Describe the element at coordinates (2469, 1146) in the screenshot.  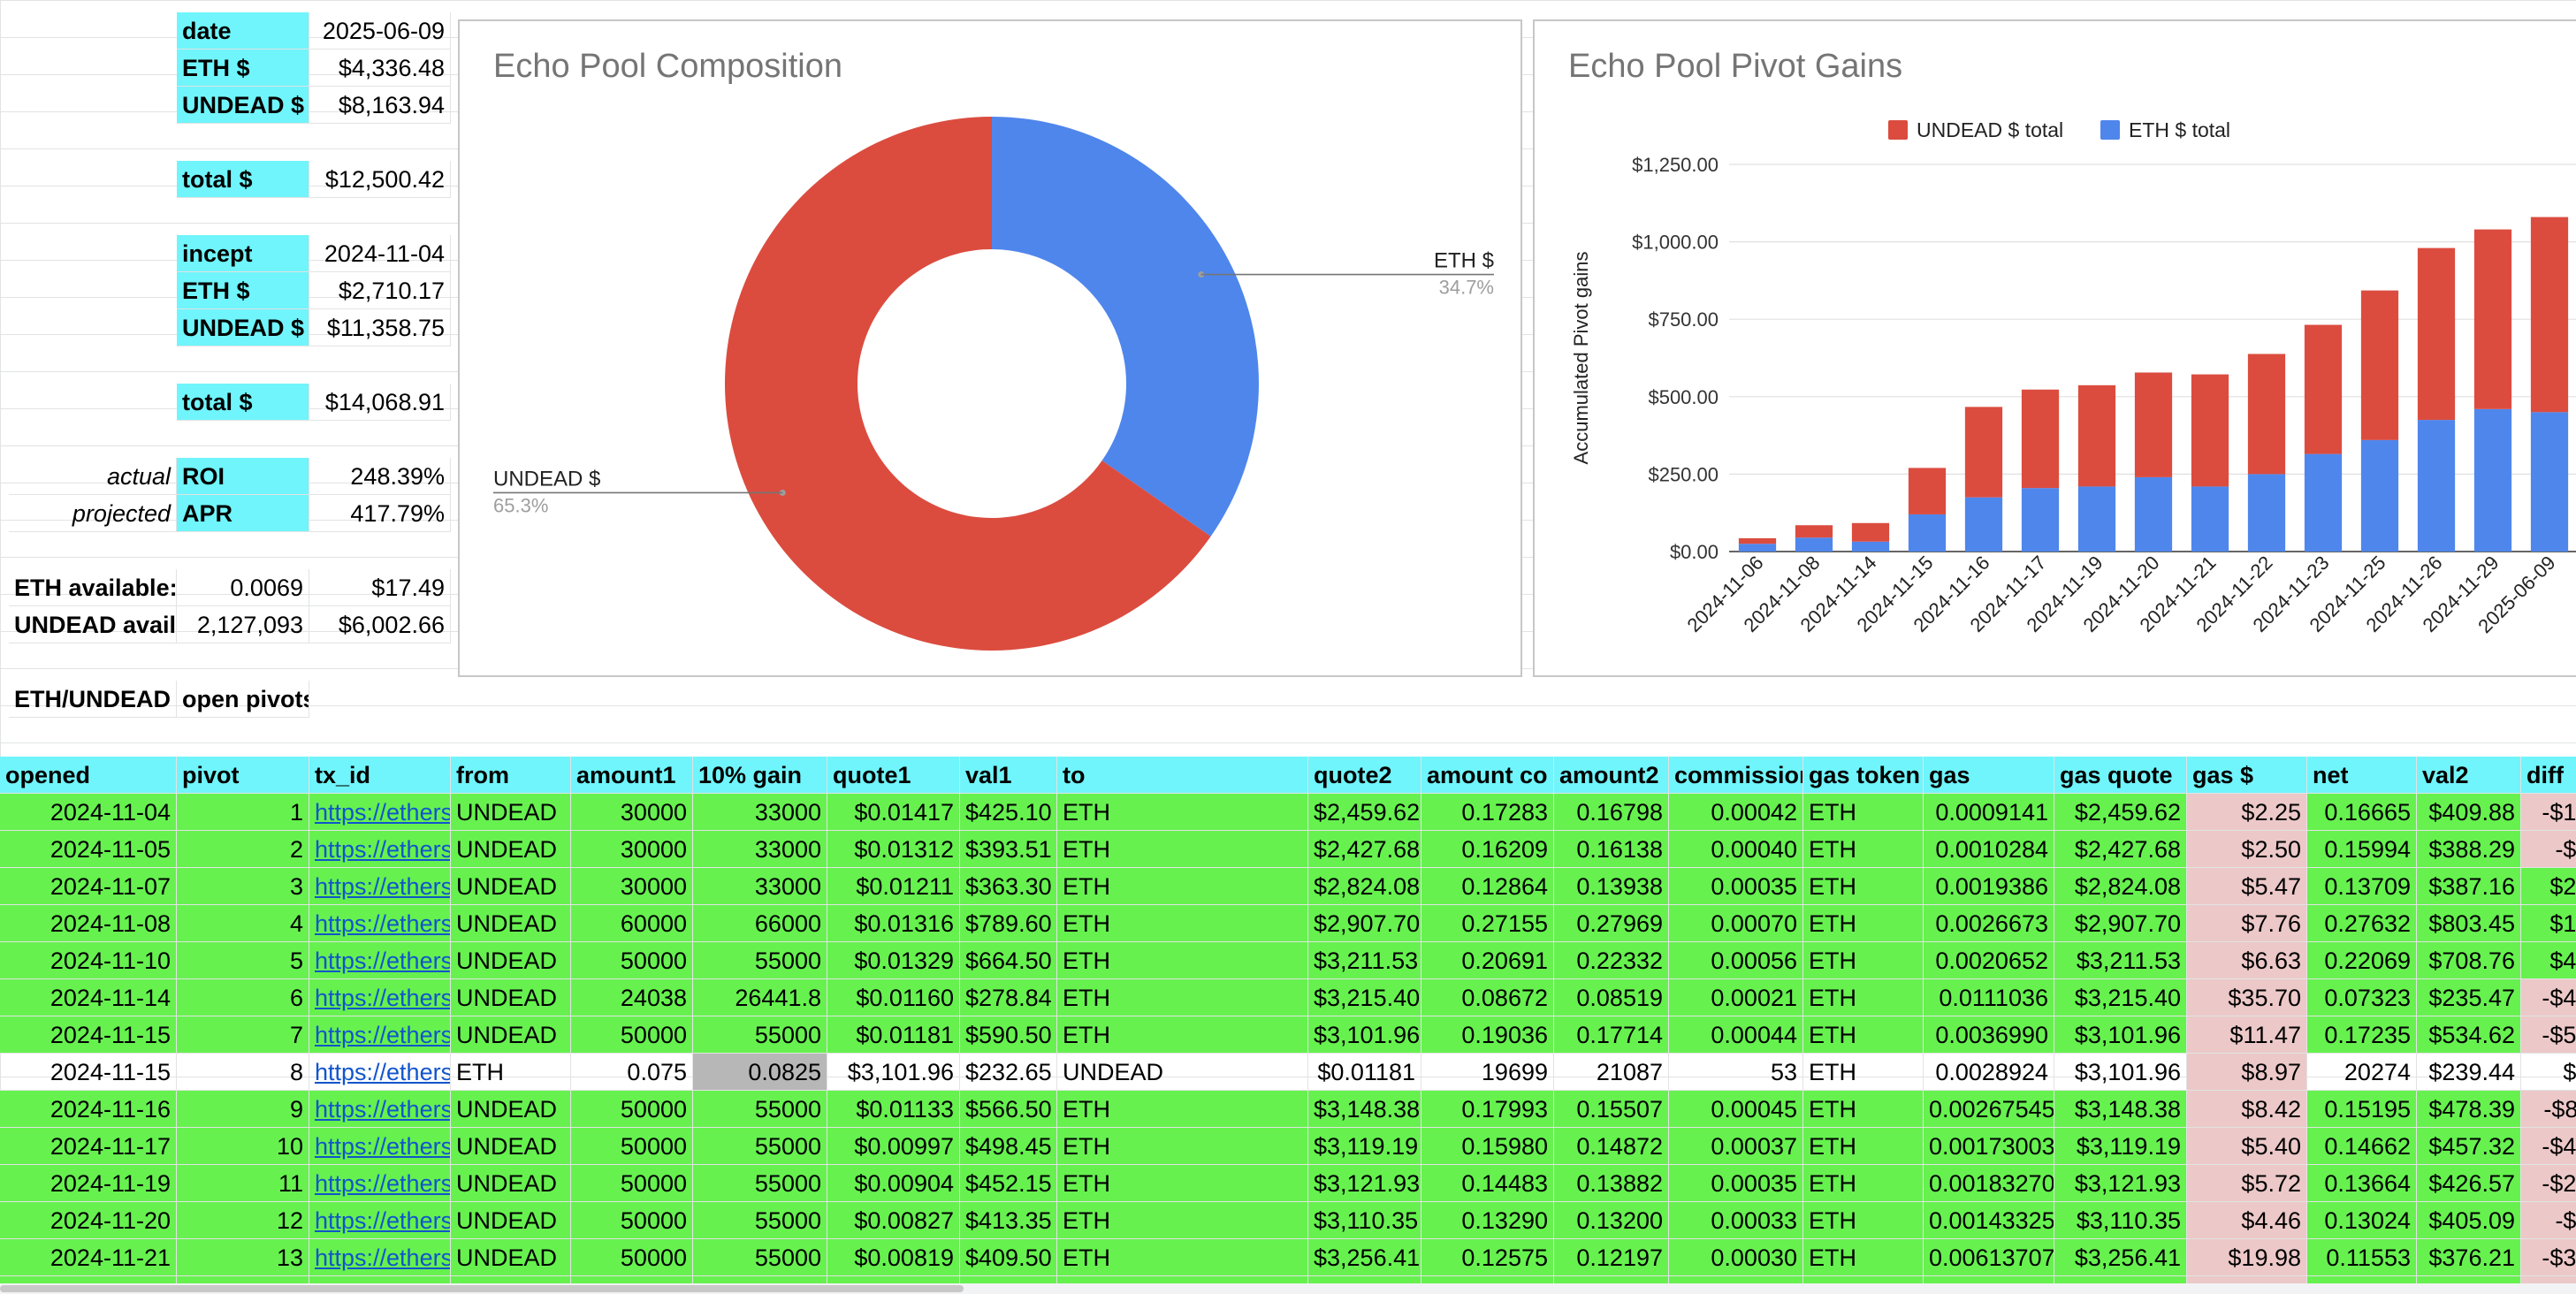
I see `table-cell: $457.32` at that location.